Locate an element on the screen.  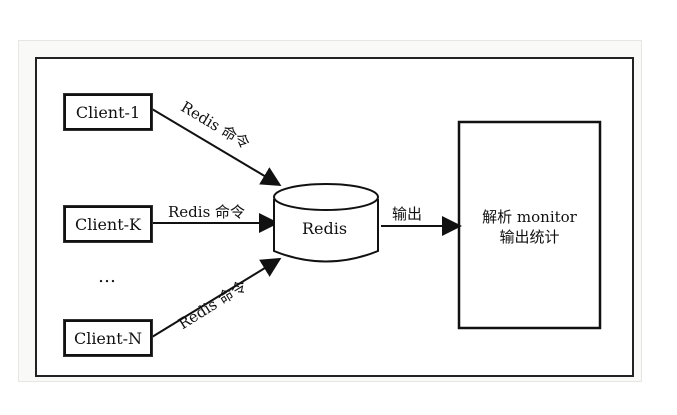
client-k-box: Client-K is located at coordinates (108, 224).